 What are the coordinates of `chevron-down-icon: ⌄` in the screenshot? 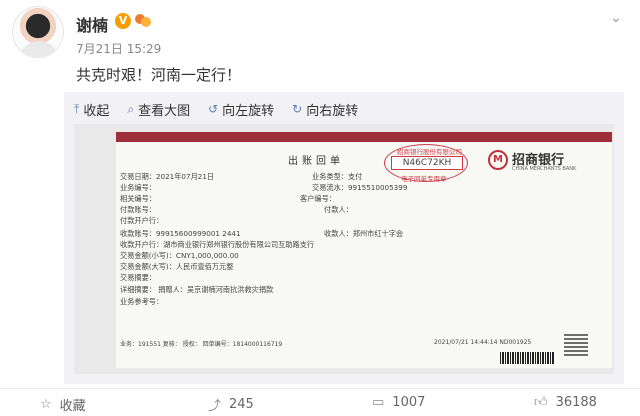 It's located at (616, 18).